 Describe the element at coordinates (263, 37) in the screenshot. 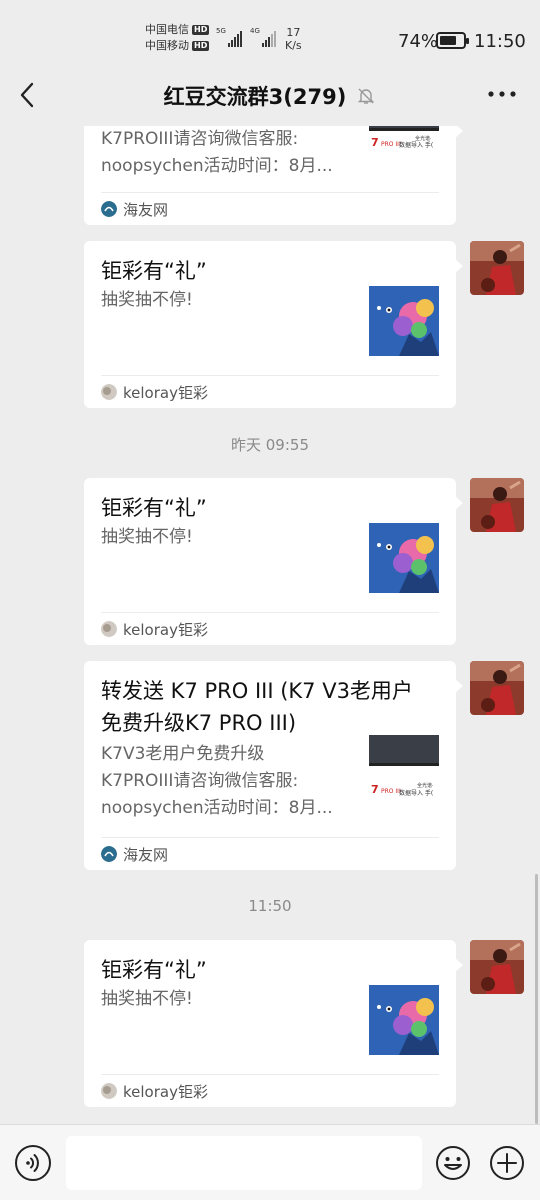

I see `signal-4g-icon: 4G` at that location.